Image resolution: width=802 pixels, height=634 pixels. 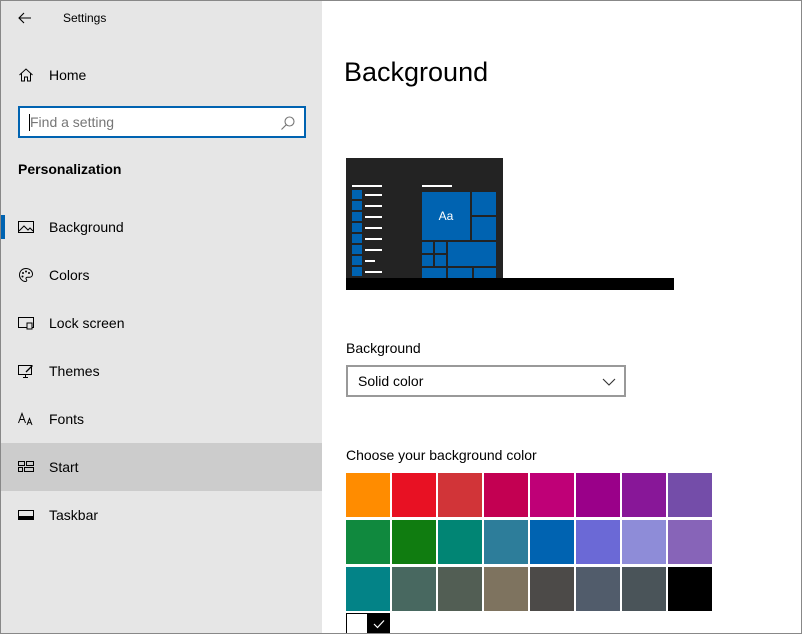 What do you see at coordinates (441, 455) in the screenshot?
I see `color-label: Choose your background color` at bounding box center [441, 455].